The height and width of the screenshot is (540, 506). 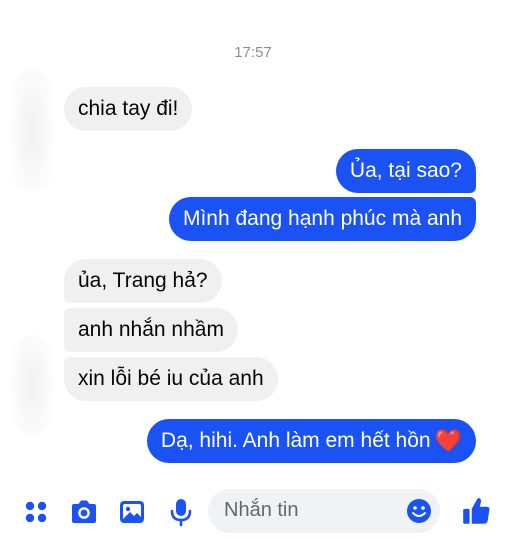 What do you see at coordinates (419, 511) in the screenshot?
I see `emoji-icon` at bounding box center [419, 511].